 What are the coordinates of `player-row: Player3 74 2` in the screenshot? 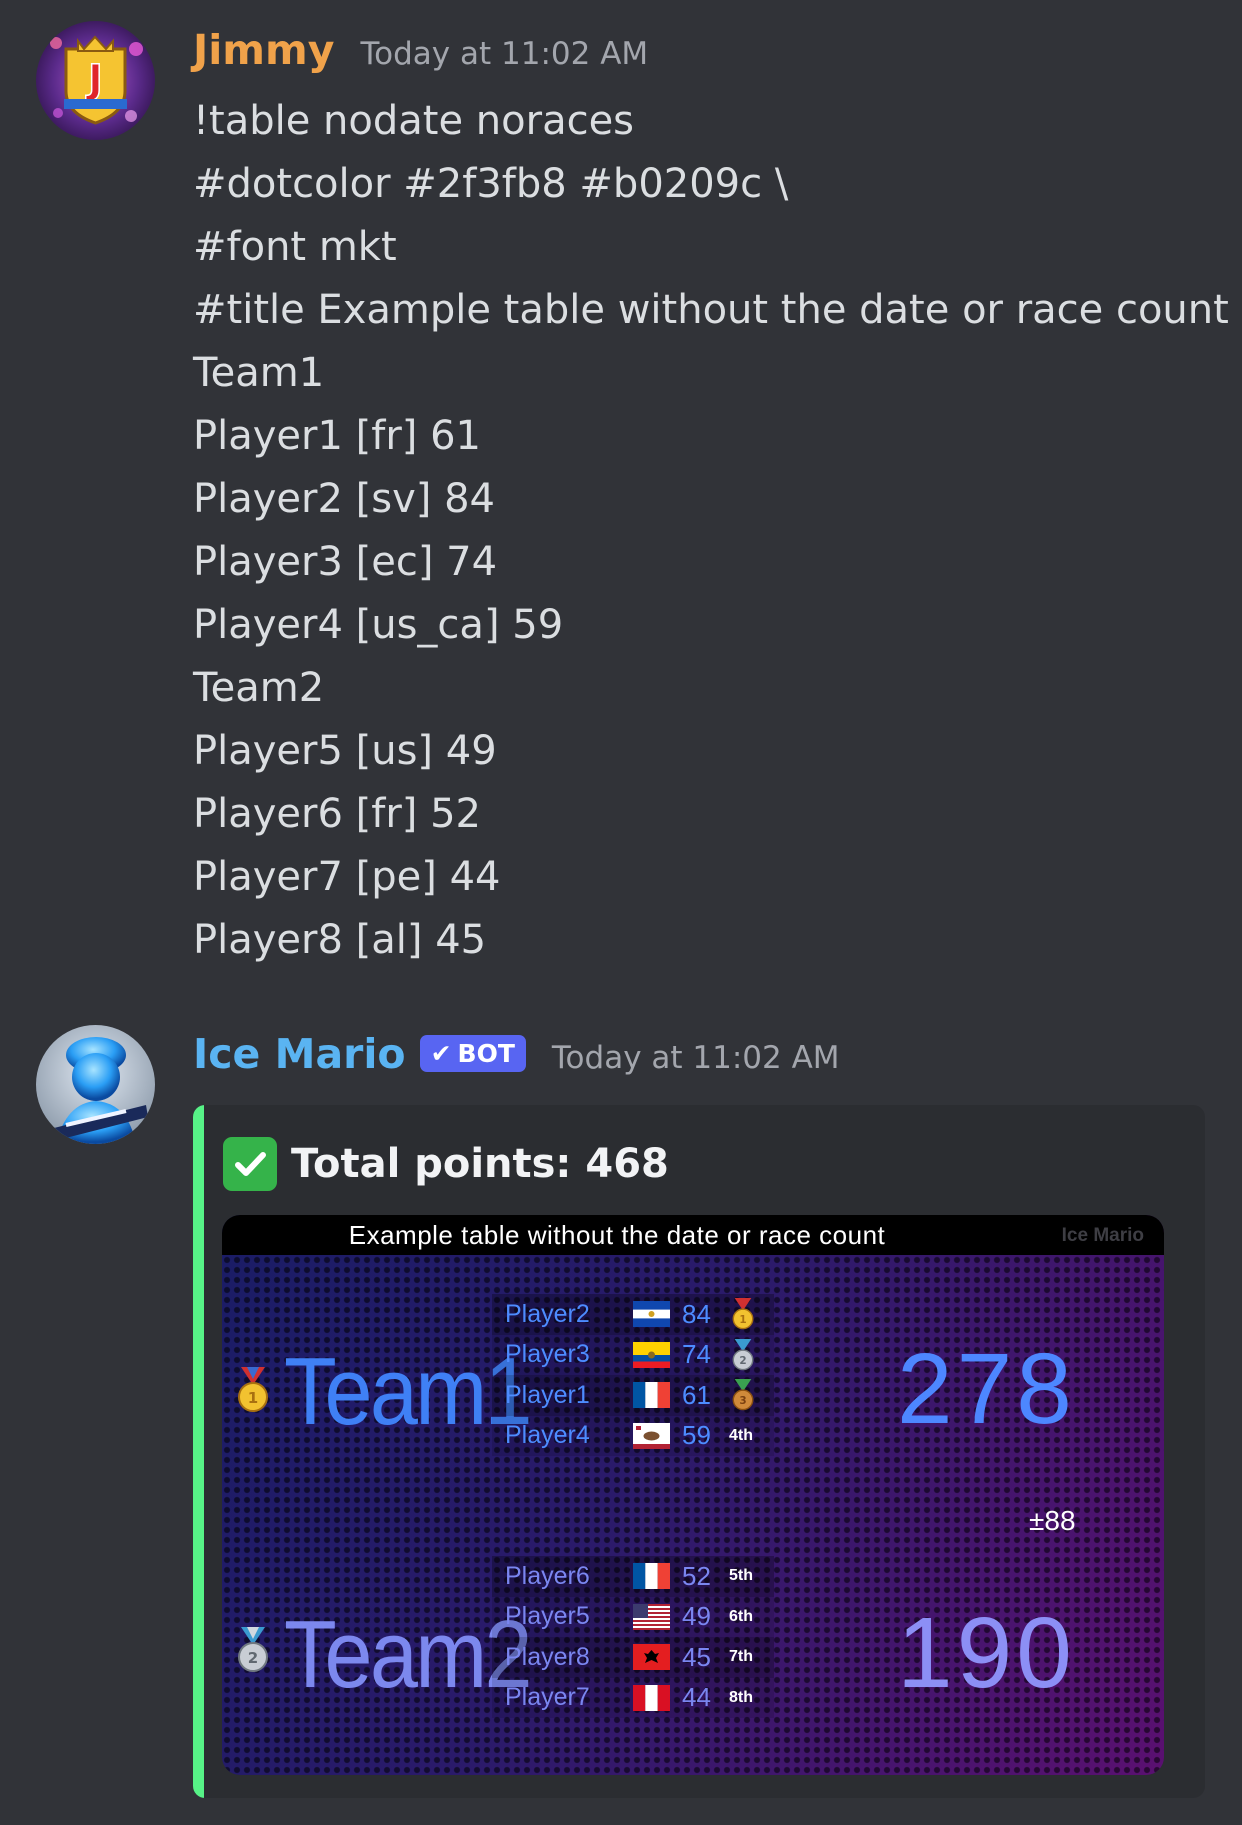 It's located at (633, 1354).